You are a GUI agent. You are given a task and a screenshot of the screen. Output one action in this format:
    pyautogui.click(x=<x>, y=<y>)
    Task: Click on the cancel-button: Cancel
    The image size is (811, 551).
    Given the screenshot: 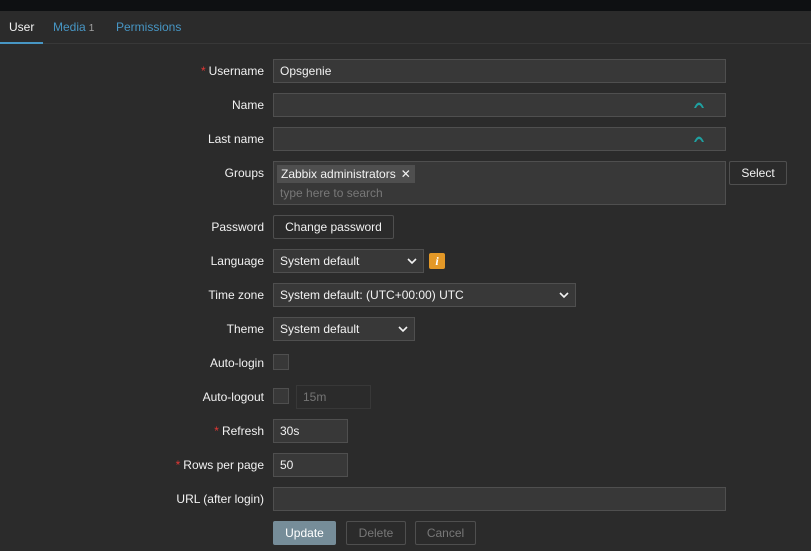 What is the action you would take?
    pyautogui.click(x=445, y=533)
    